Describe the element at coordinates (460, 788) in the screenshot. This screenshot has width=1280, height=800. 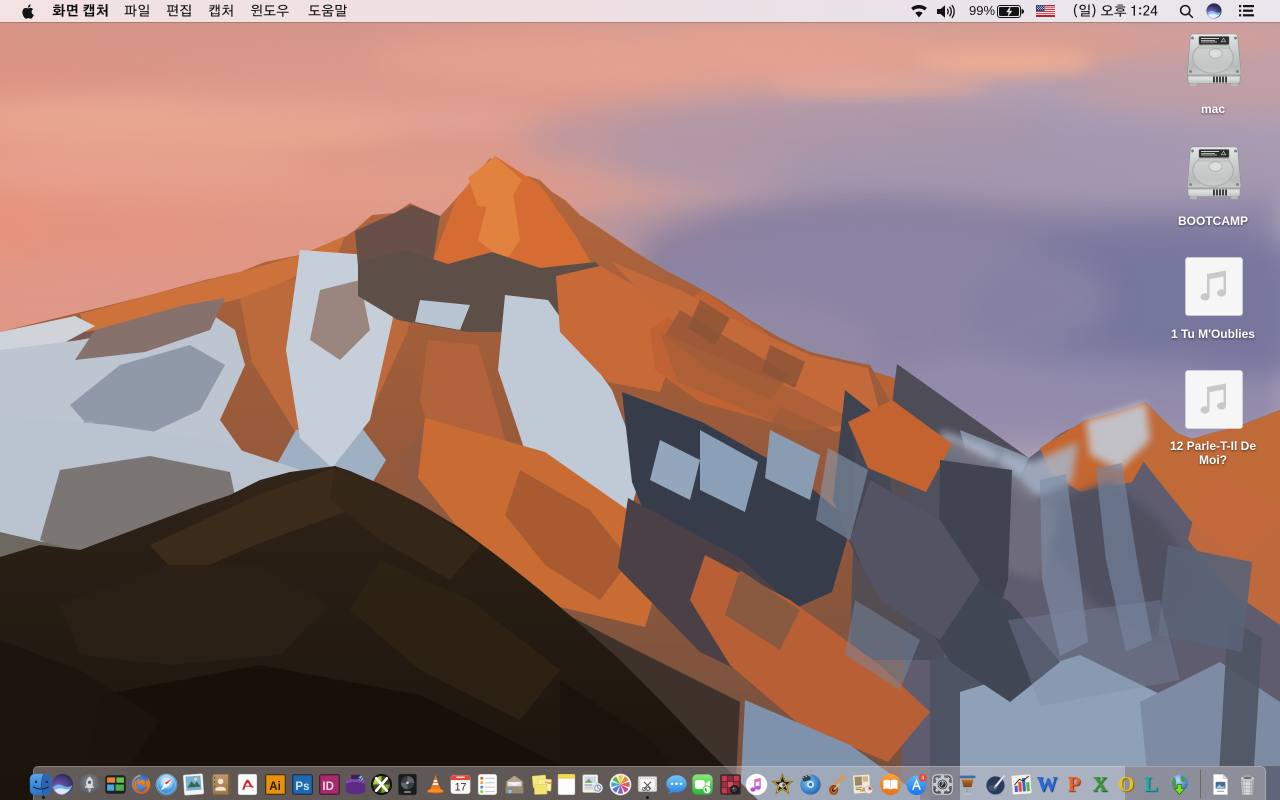
I see `svg-text: 17` at that location.